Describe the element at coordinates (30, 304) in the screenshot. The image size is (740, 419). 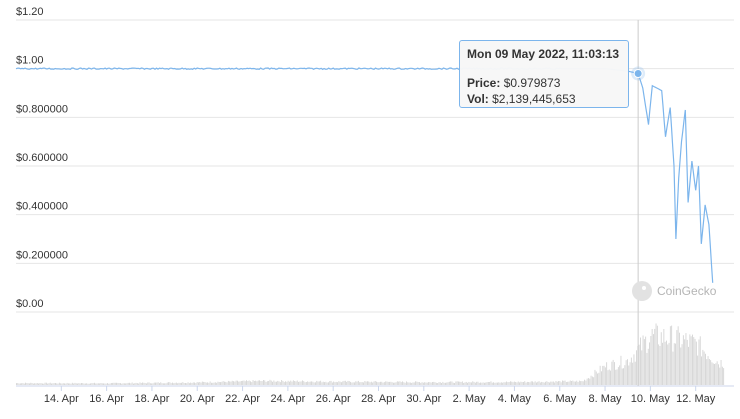
I see `y-tick-label: $0.00` at that location.